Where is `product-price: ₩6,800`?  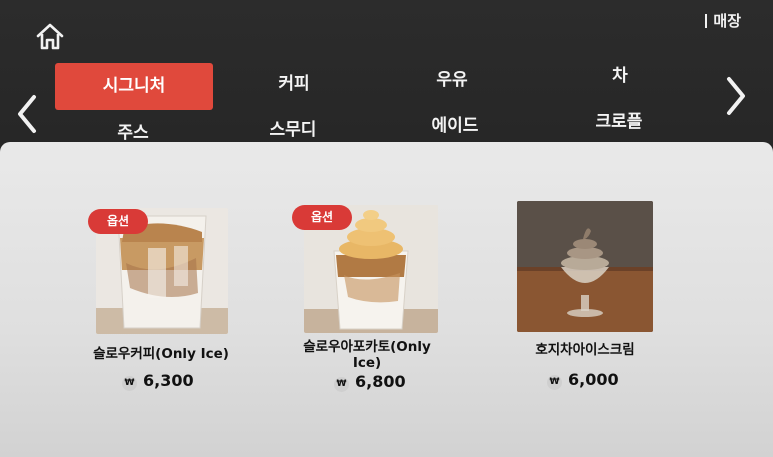 product-price: ₩6,800 is located at coordinates (370, 382).